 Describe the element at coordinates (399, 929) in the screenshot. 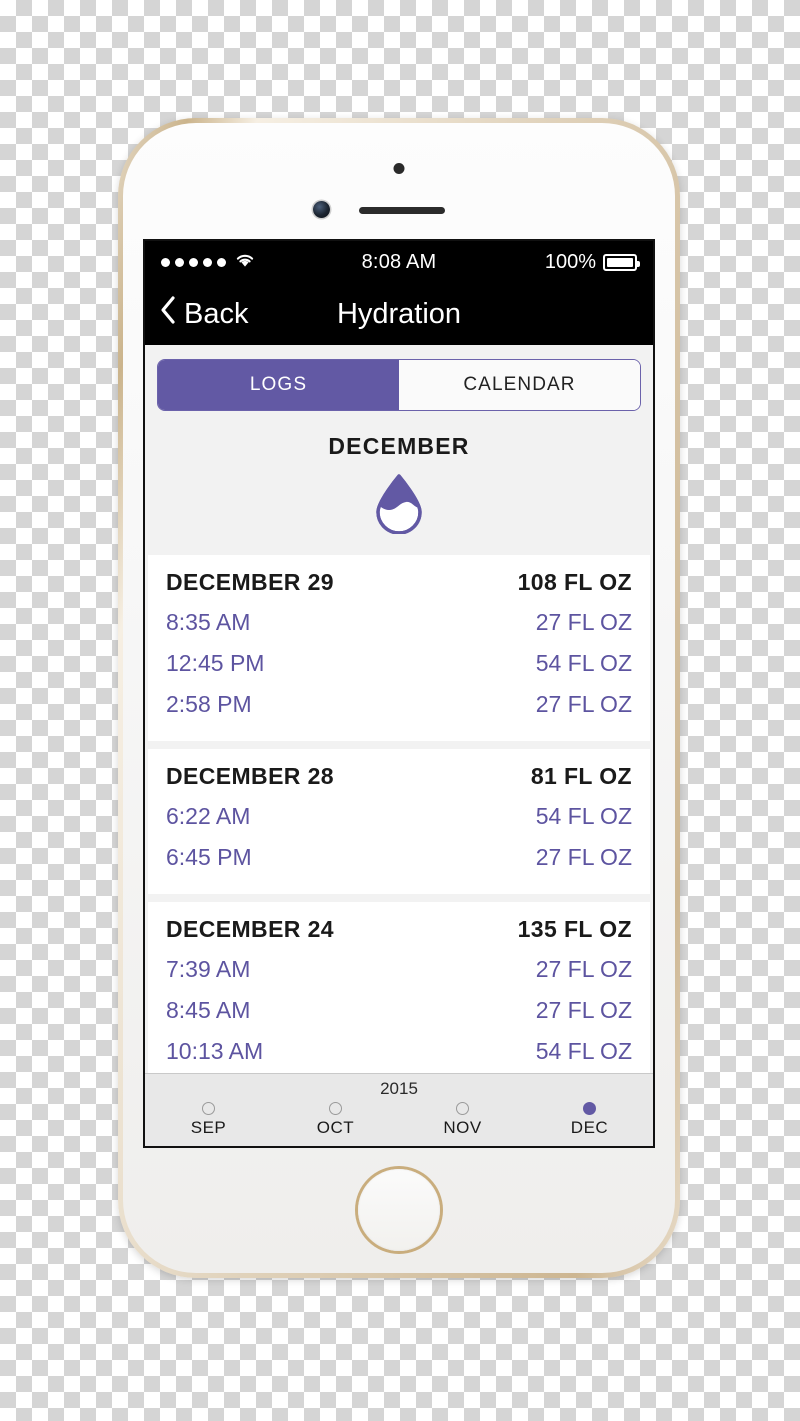

I see `log-card-header: DECEMBER 24 135 FL OZ` at that location.